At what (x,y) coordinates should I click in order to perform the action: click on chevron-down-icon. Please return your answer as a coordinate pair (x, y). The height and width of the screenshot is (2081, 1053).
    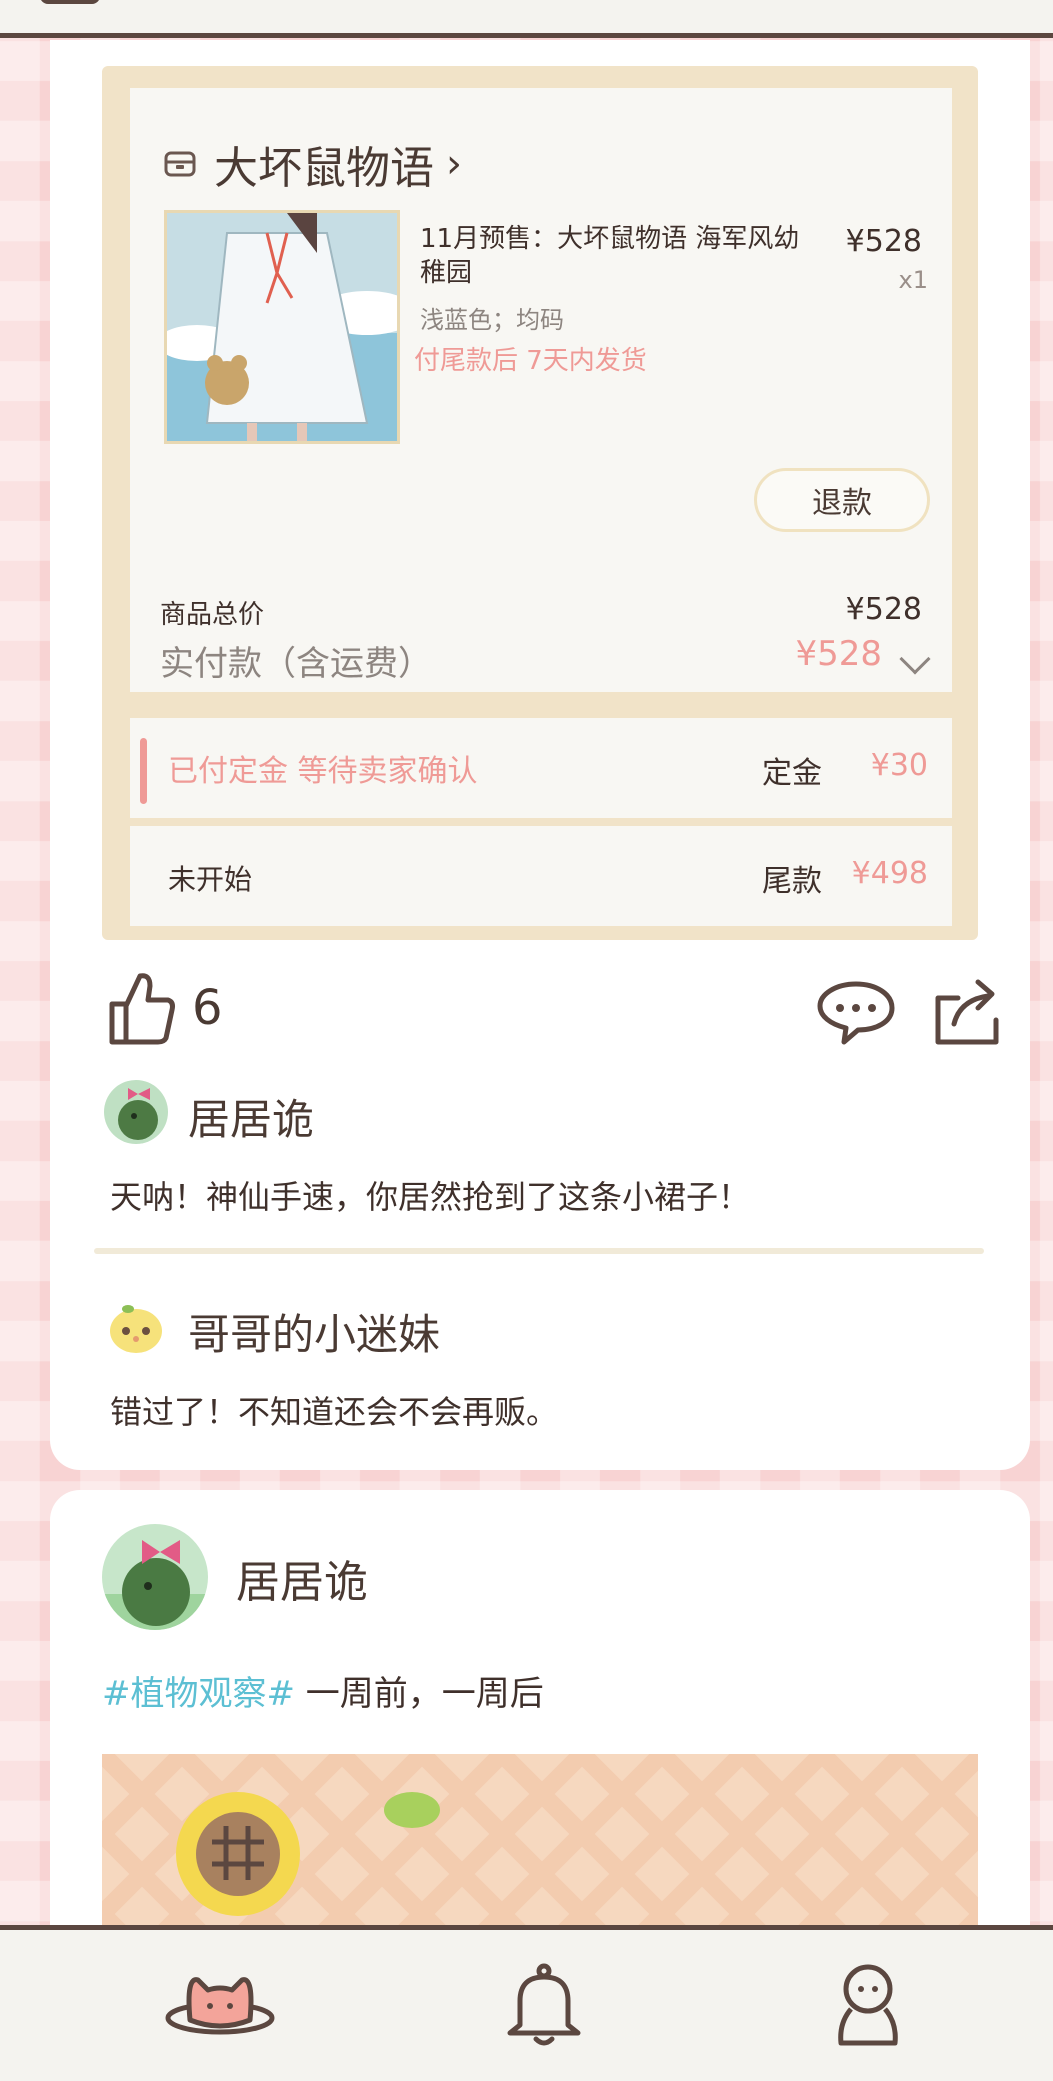
    Looking at the image, I should click on (915, 659).